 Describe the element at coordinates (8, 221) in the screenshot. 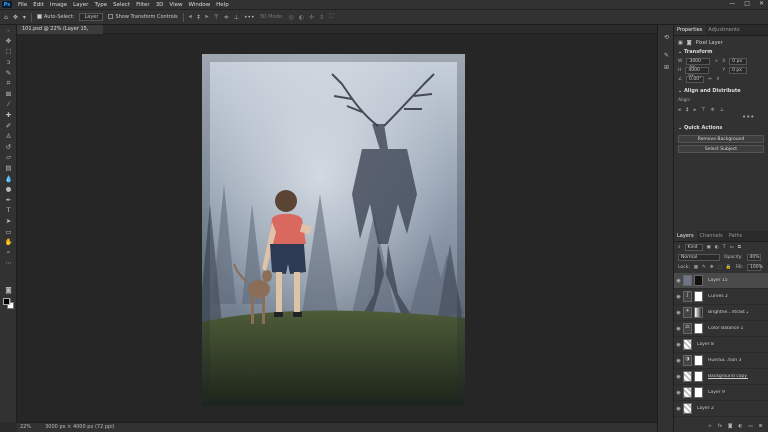

I see `path-select-tool-icon: ➤` at that location.